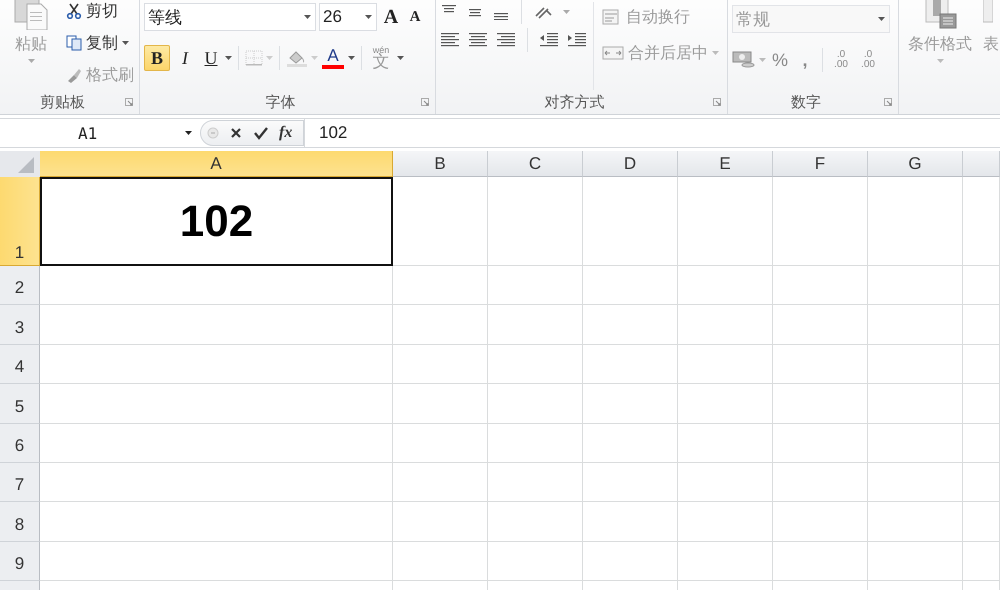 This screenshot has width=1000, height=590. Describe the element at coordinates (100, 133) in the screenshot. I see `name-box: A1` at that location.